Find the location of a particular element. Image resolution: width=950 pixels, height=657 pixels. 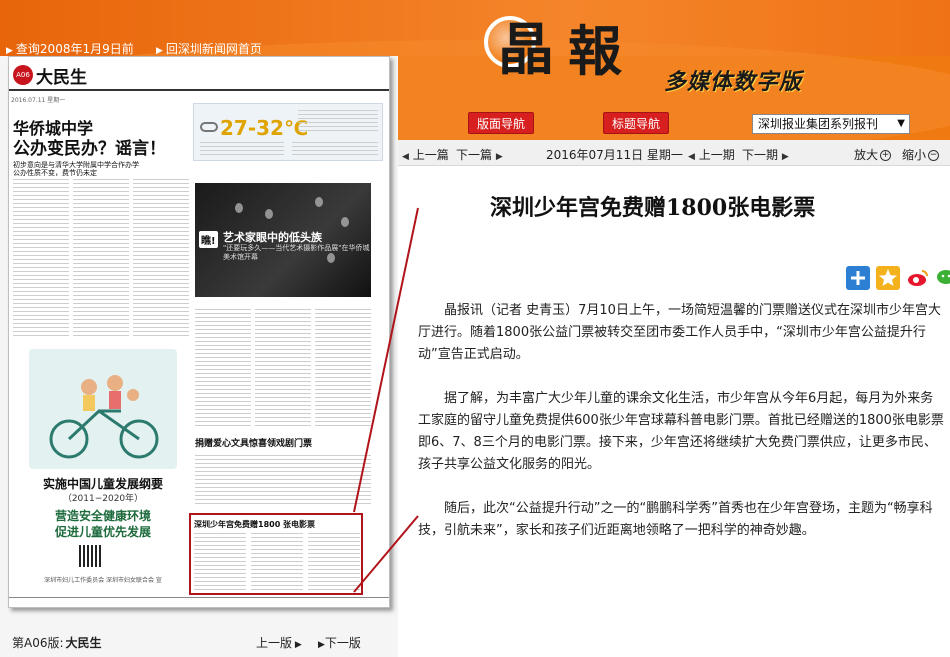

photo-tag: 瞧! is located at coordinates (208, 239).